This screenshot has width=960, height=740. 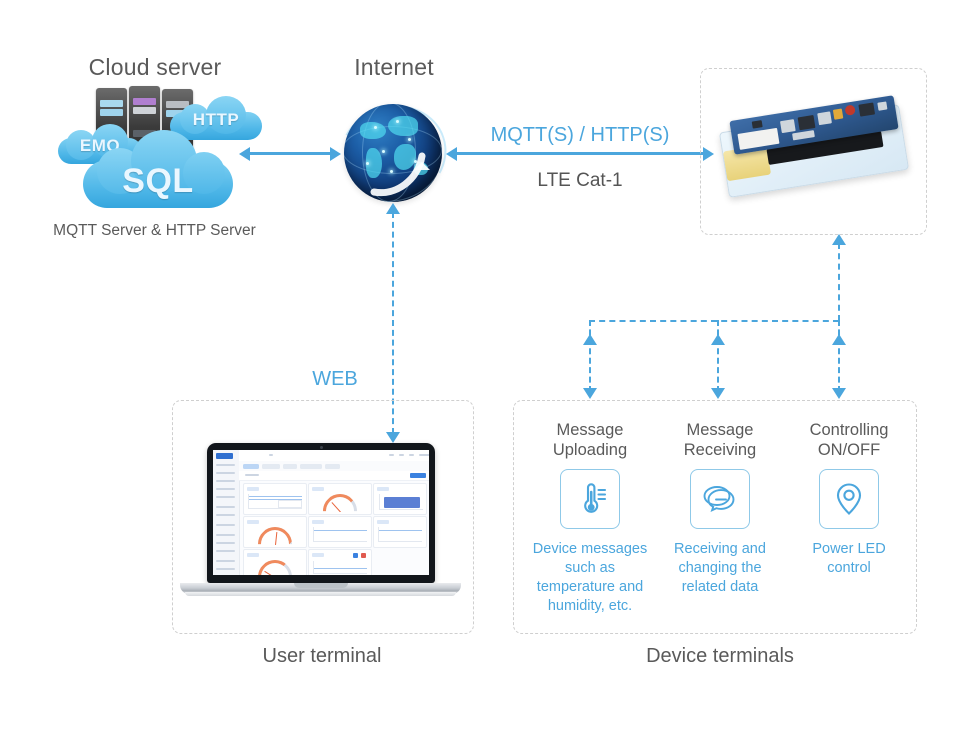 I want to click on feature-title: Message Uploading, so click(x=590, y=440).